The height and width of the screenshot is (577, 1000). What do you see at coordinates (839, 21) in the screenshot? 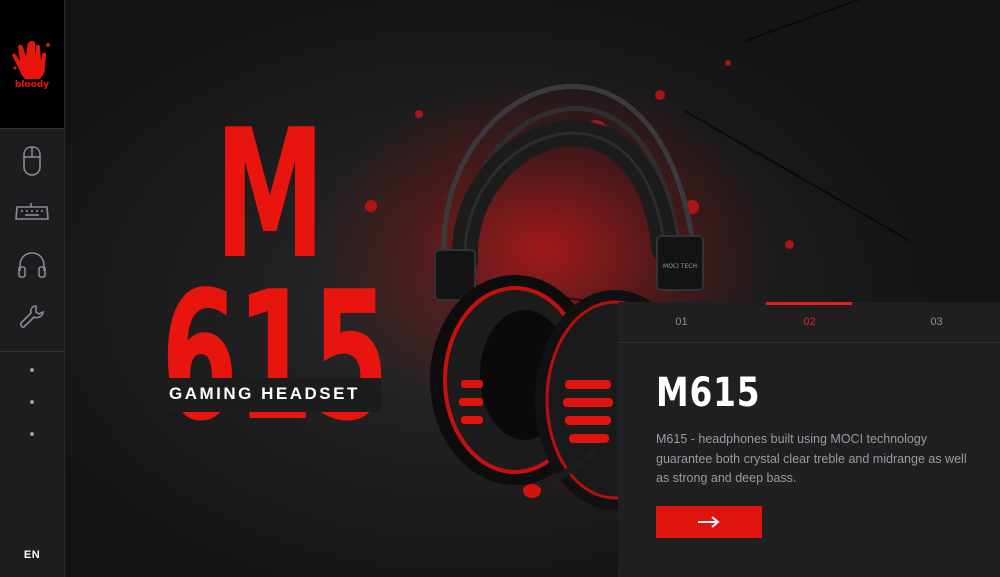
I see `crack-line` at bounding box center [839, 21].